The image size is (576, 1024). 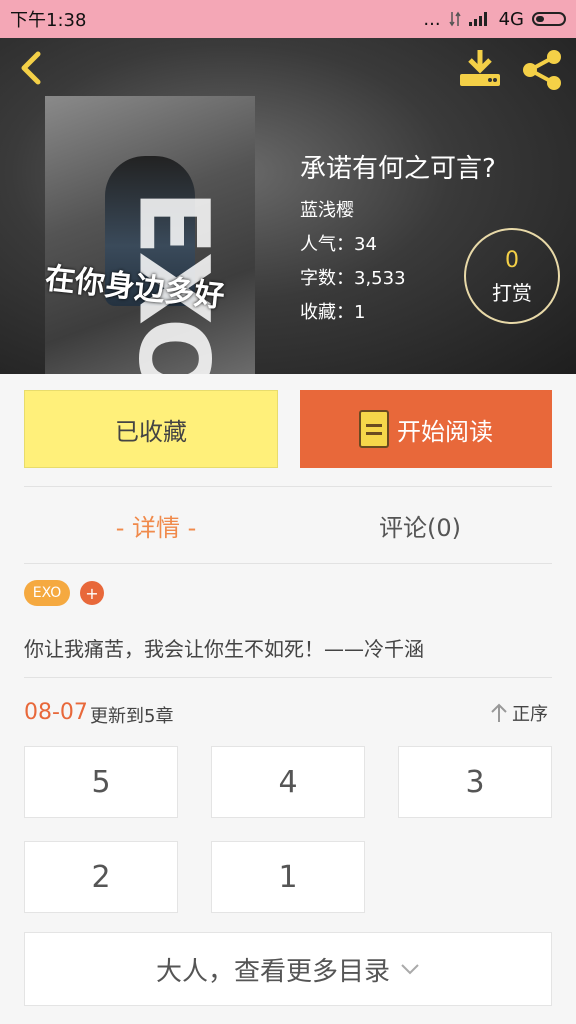 What do you see at coordinates (549, 19) in the screenshot?
I see `battery-icon` at bounding box center [549, 19].